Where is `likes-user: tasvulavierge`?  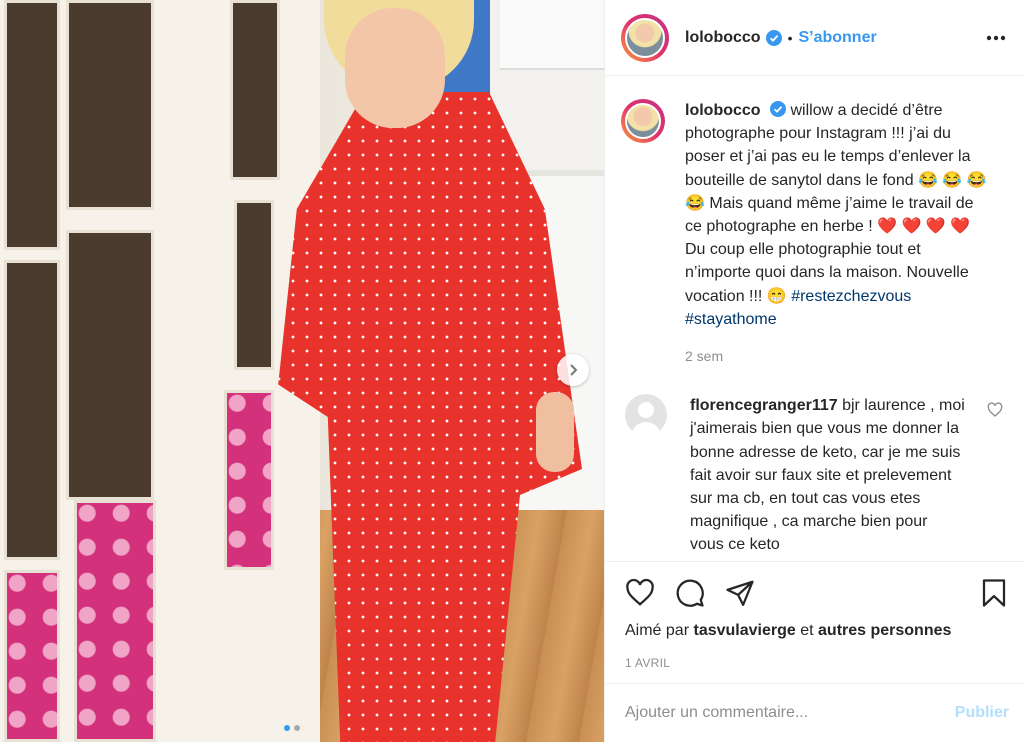
likes-user: tasvulavierge is located at coordinates (744, 630).